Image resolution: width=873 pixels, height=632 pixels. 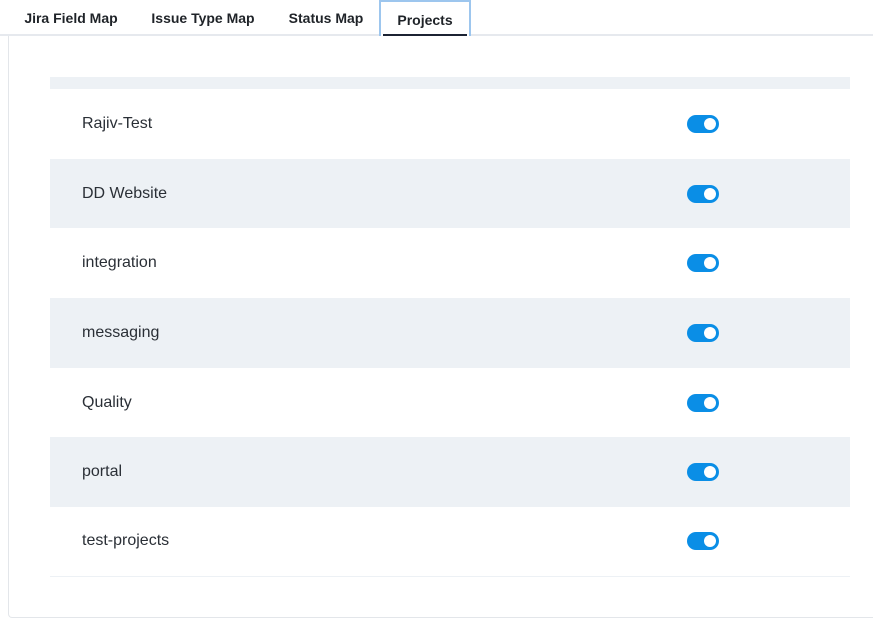 What do you see at coordinates (71, 18) in the screenshot?
I see `tab-jira-field-map: Jira Field Map` at bounding box center [71, 18].